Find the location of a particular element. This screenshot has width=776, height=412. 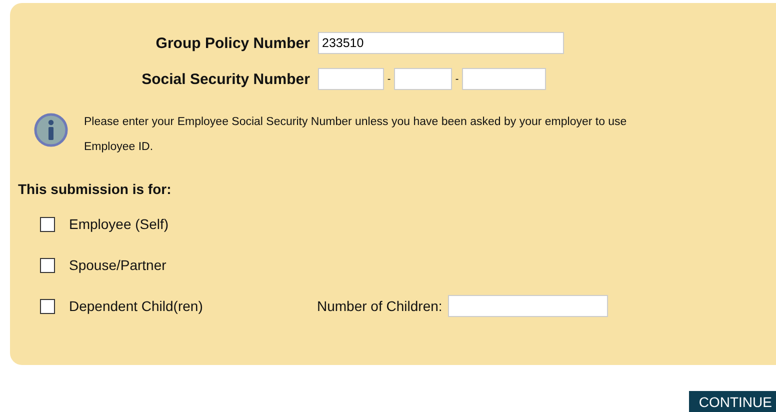

info-message: Please enter your Employee Social Security Number unless you have been asked by your employer to use Employee ID. is located at coordinates (356, 135).